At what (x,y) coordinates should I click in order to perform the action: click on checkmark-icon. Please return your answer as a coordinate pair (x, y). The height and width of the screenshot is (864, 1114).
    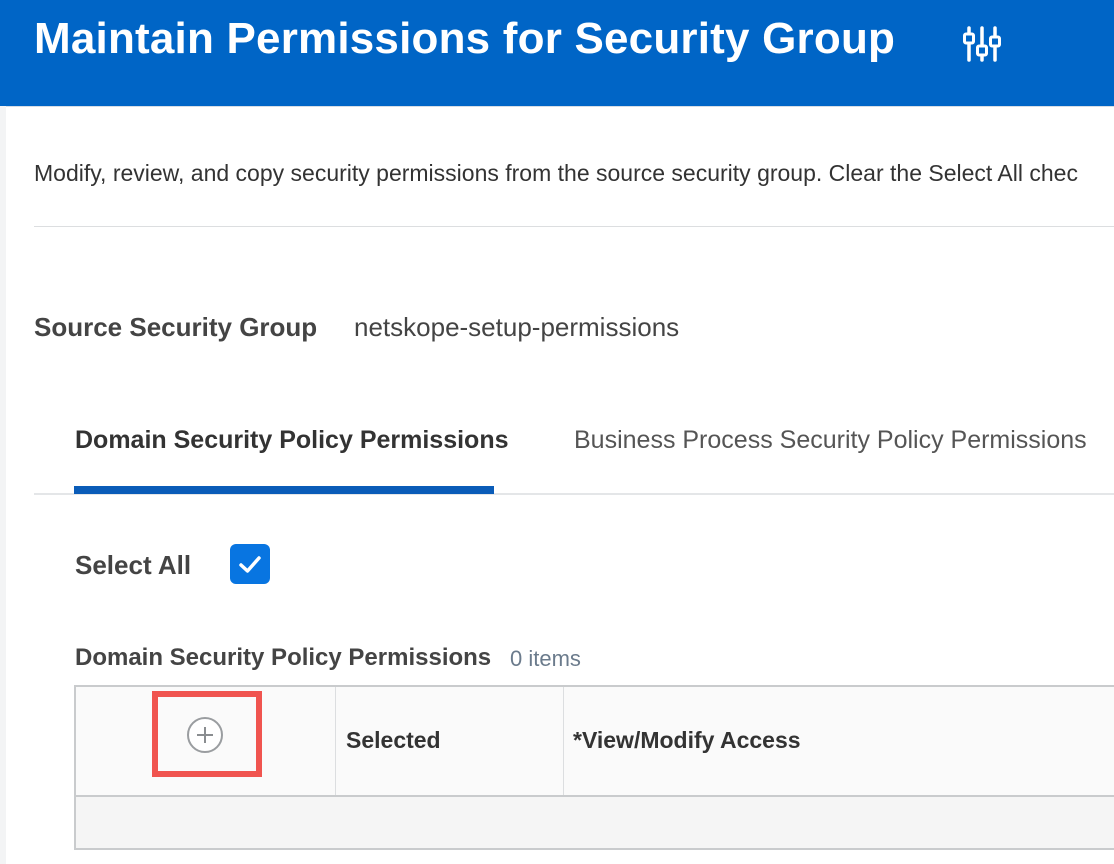
    Looking at the image, I should click on (250, 564).